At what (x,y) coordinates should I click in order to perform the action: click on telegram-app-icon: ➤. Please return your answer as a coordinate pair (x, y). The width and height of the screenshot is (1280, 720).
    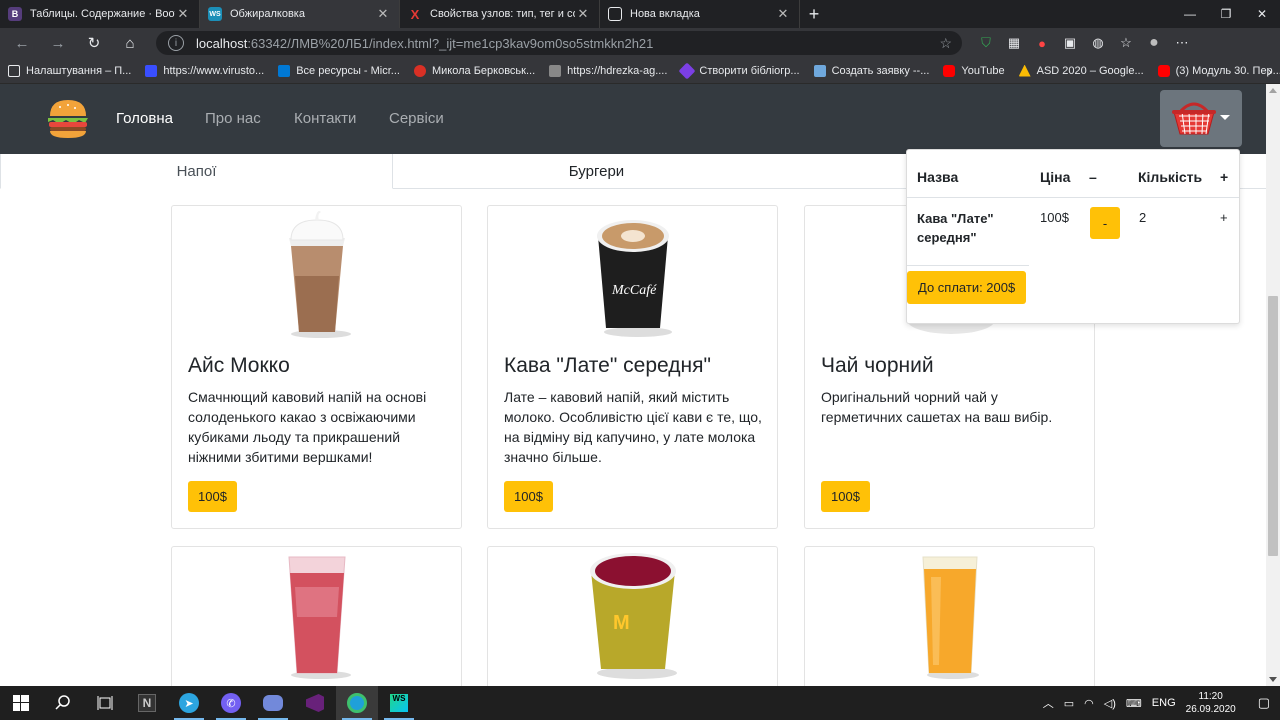
    Looking at the image, I should click on (189, 703).